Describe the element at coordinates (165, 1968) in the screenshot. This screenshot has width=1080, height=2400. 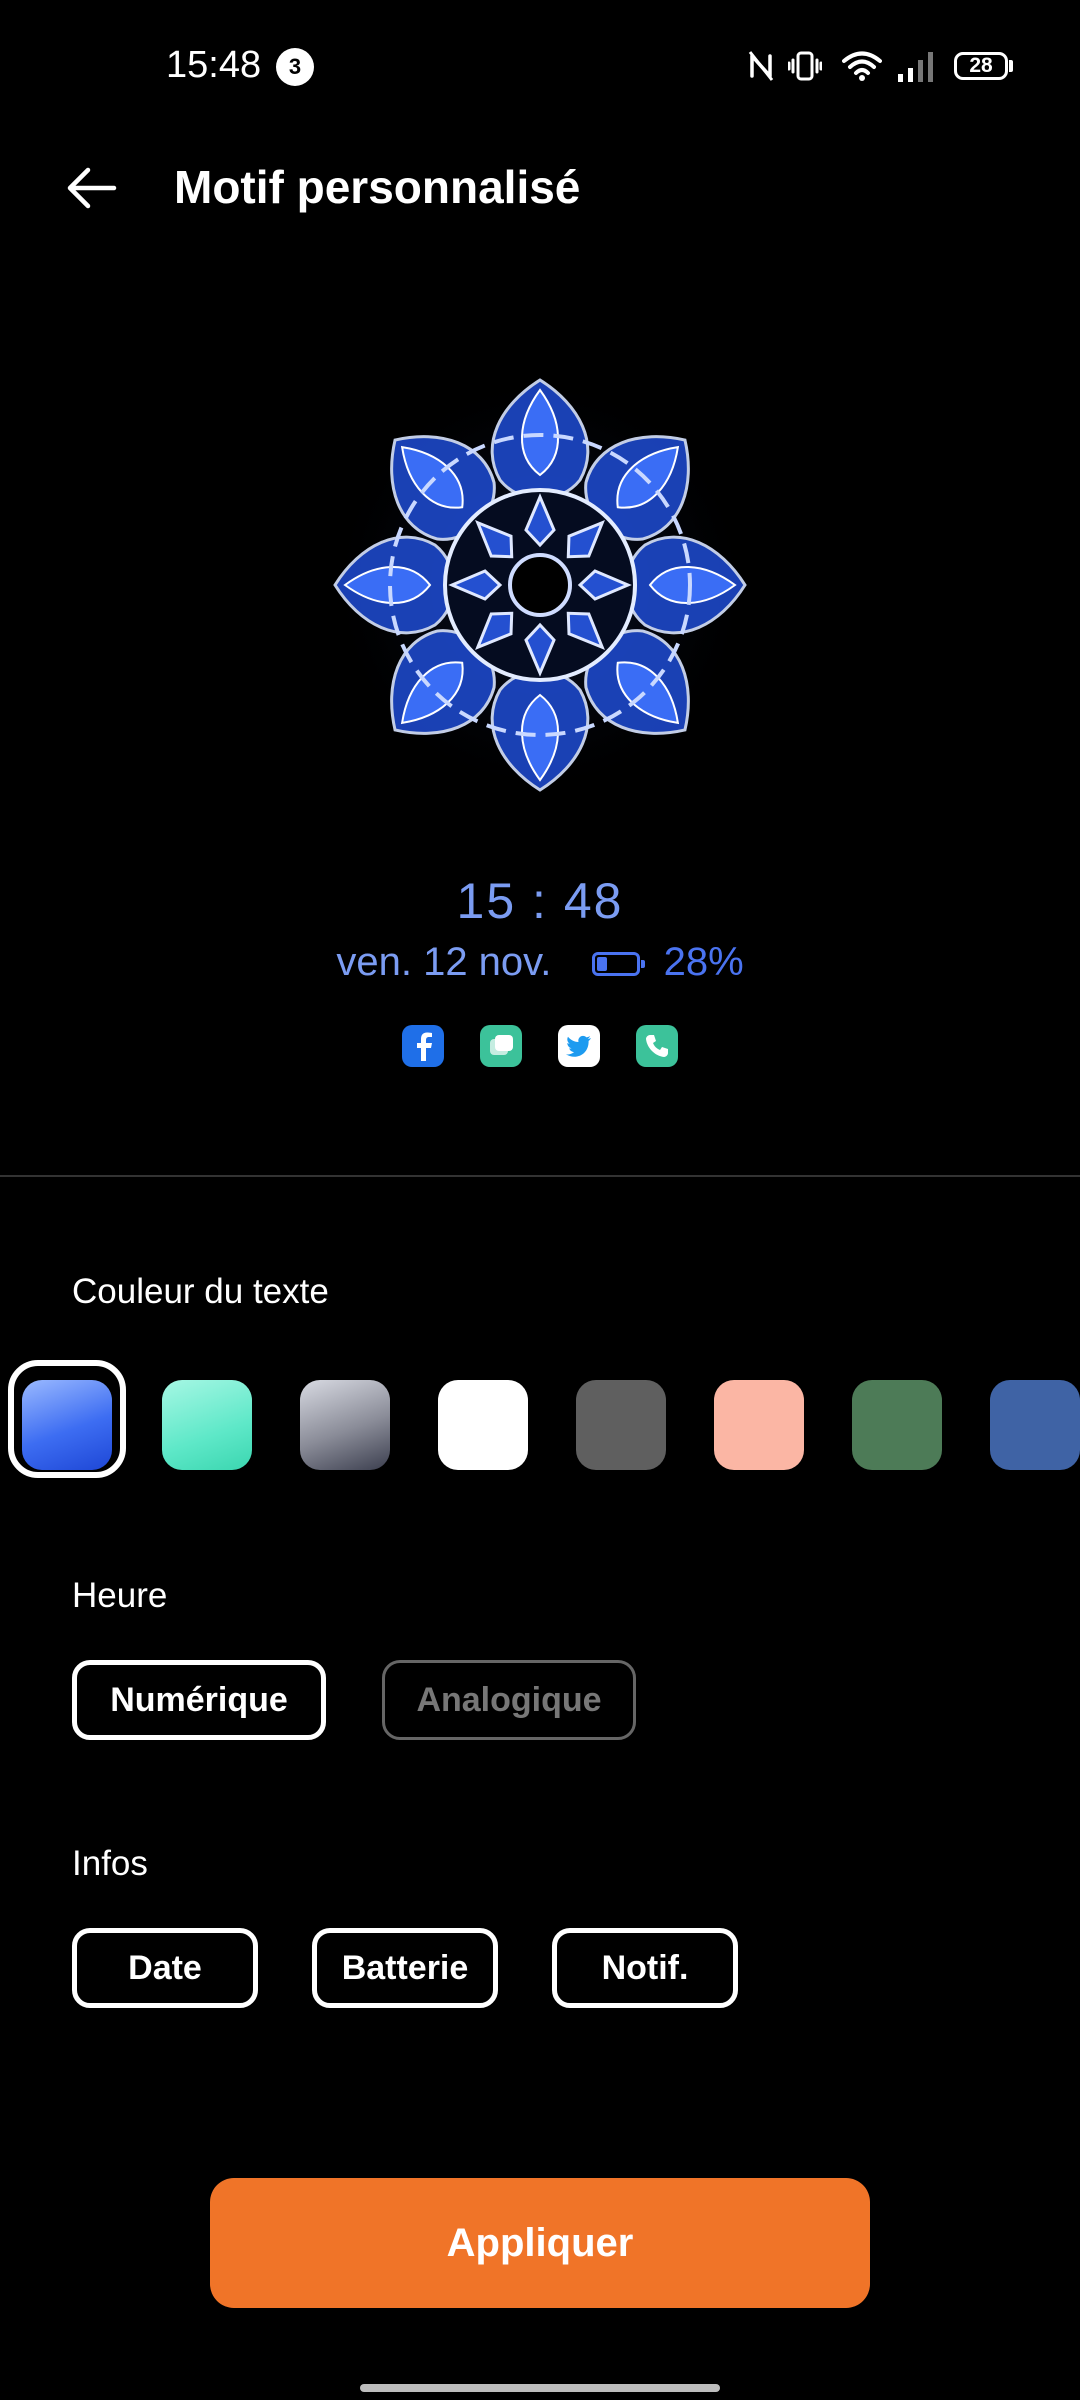
I see `date-toggle: Date` at that location.